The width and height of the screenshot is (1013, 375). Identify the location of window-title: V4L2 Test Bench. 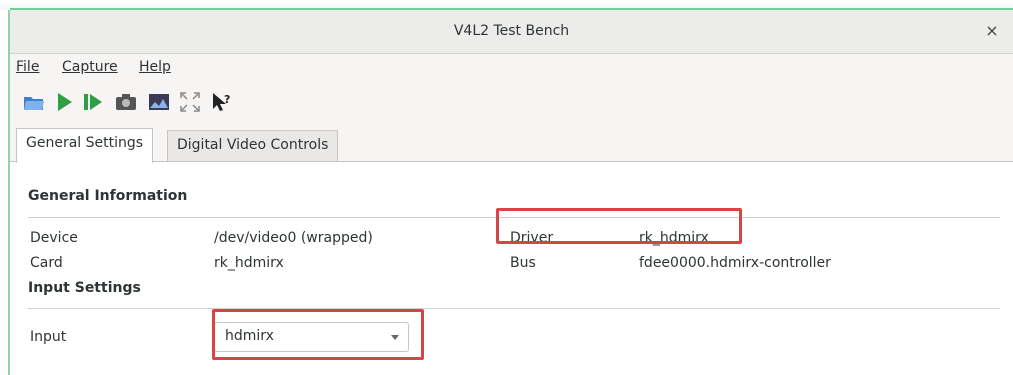
(511, 31).